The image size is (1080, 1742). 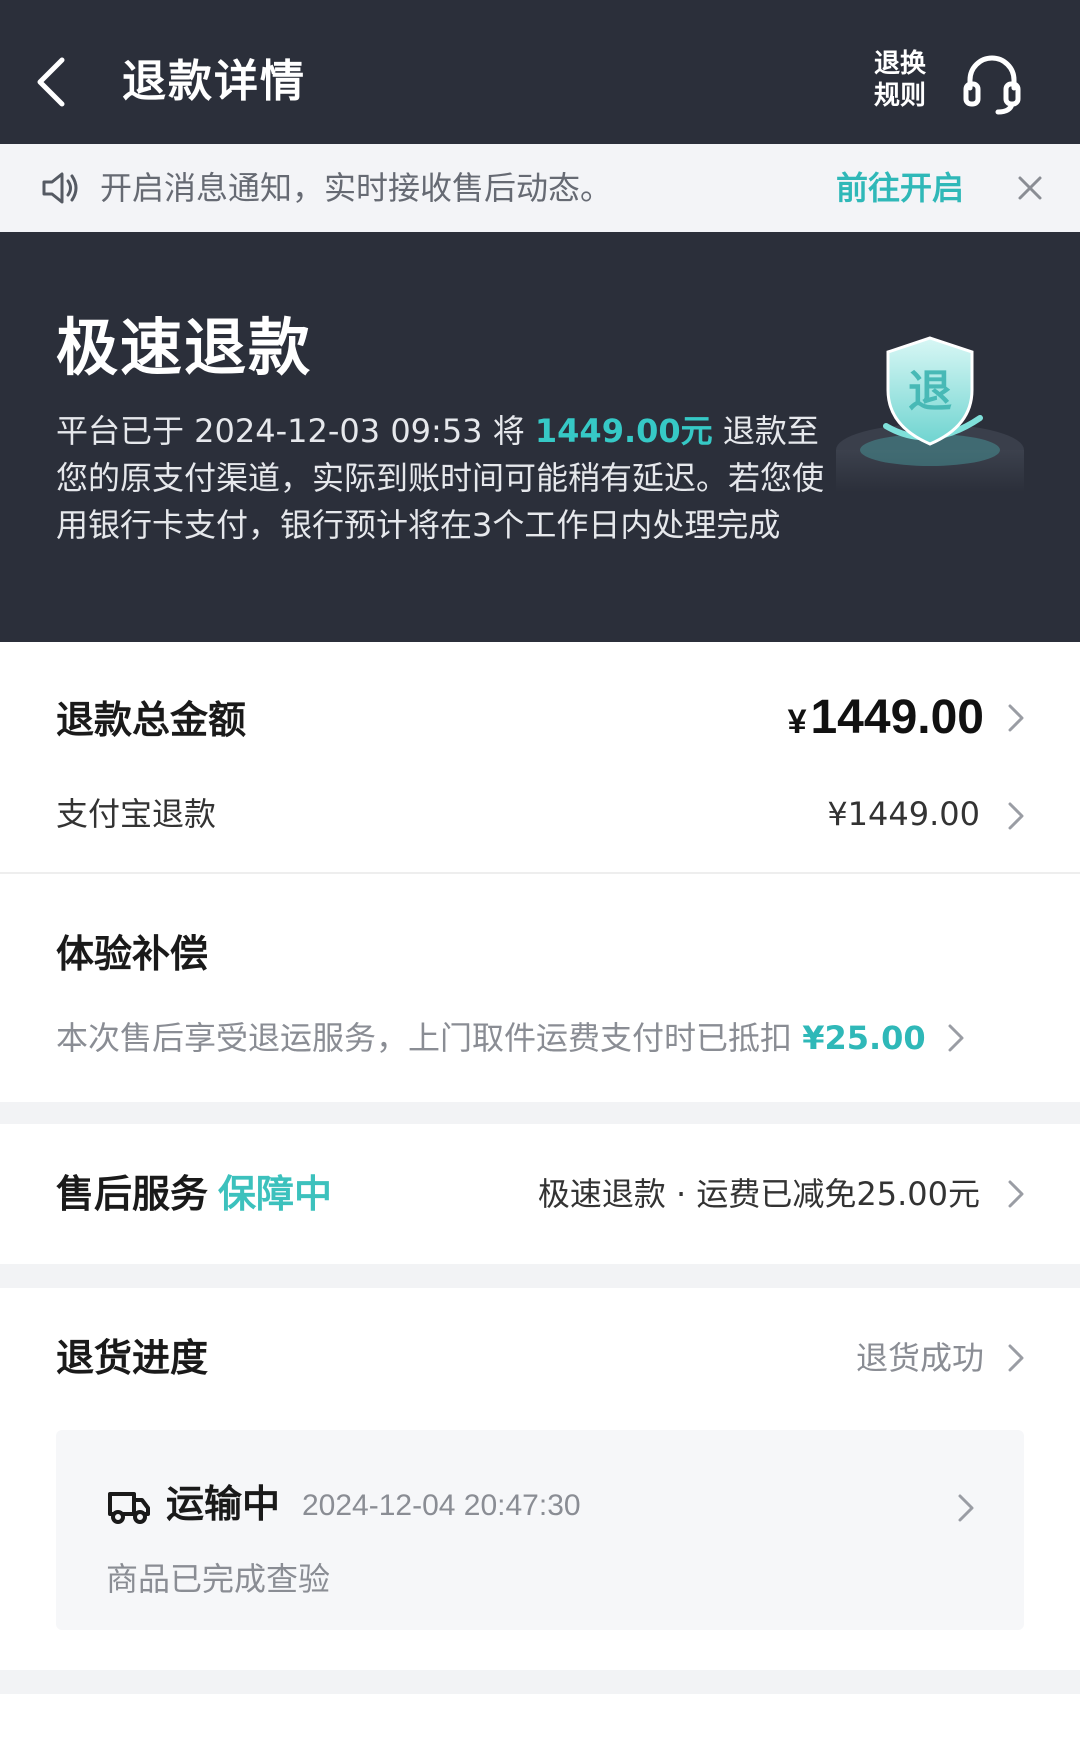 I want to click on compensation-amount: ¥25.00, so click(x=864, y=1038).